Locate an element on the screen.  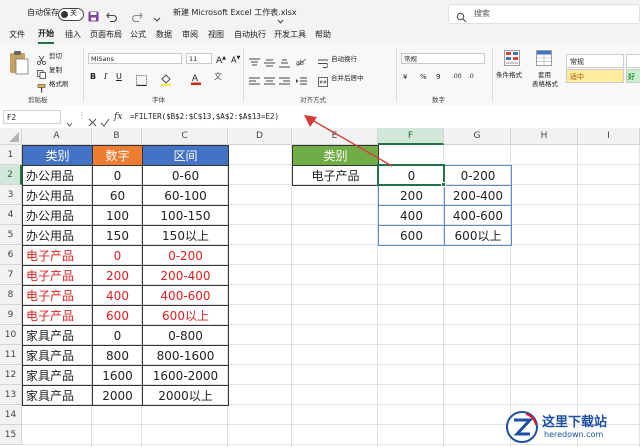
table-cell-range: 0-200 is located at coordinates (185, 255).